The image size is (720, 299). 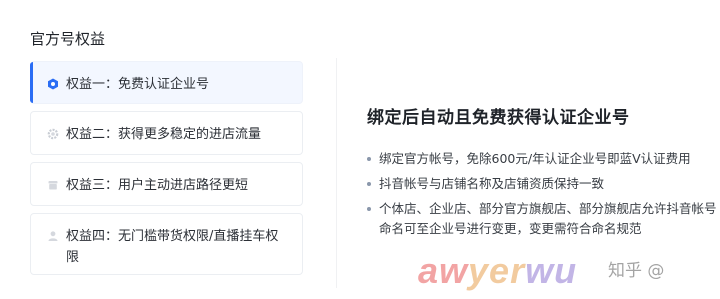 What do you see at coordinates (68, 39) in the screenshot?
I see `section-title: 官方号权益` at bounding box center [68, 39].